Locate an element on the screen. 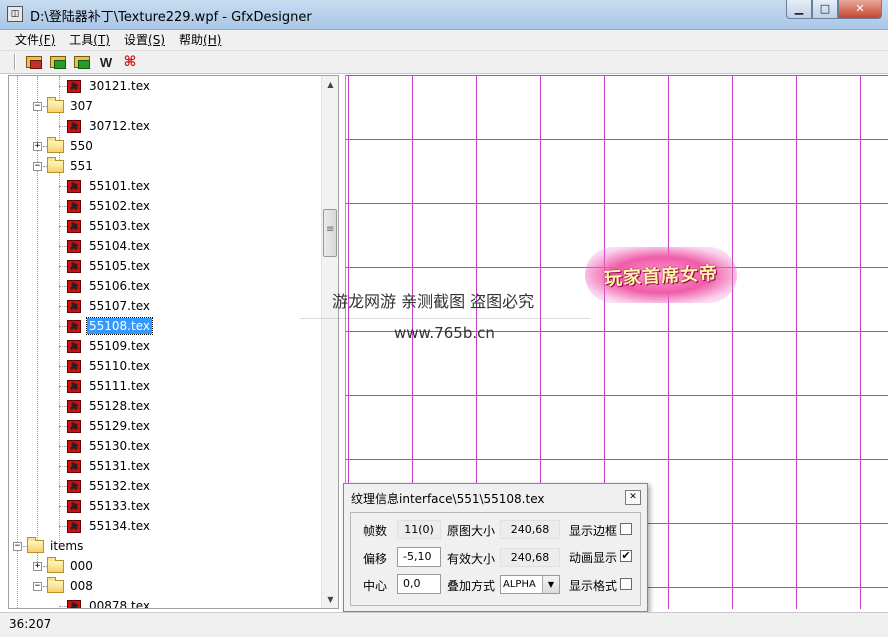 The width and height of the screenshot is (888, 637). scroll-up-arrow-icon: ▲ is located at coordinates (330, 84).